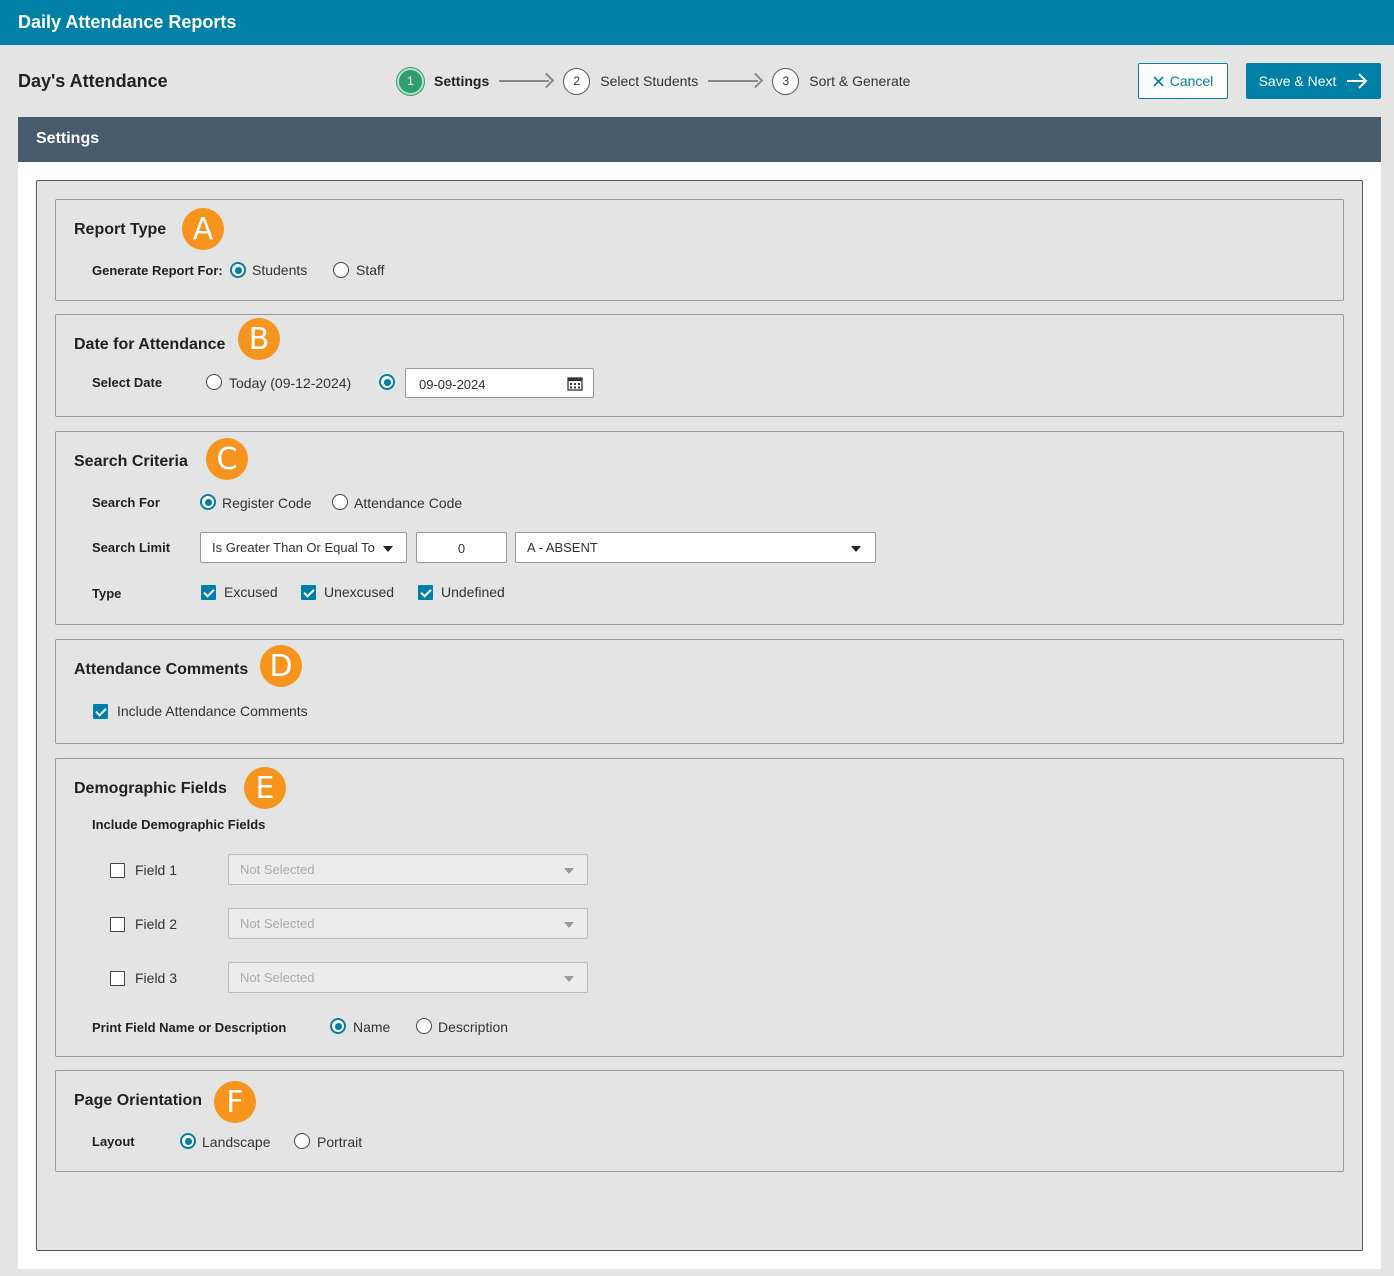  What do you see at coordinates (150, 344) in the screenshot?
I see `section-title: Date for Attendance` at bounding box center [150, 344].